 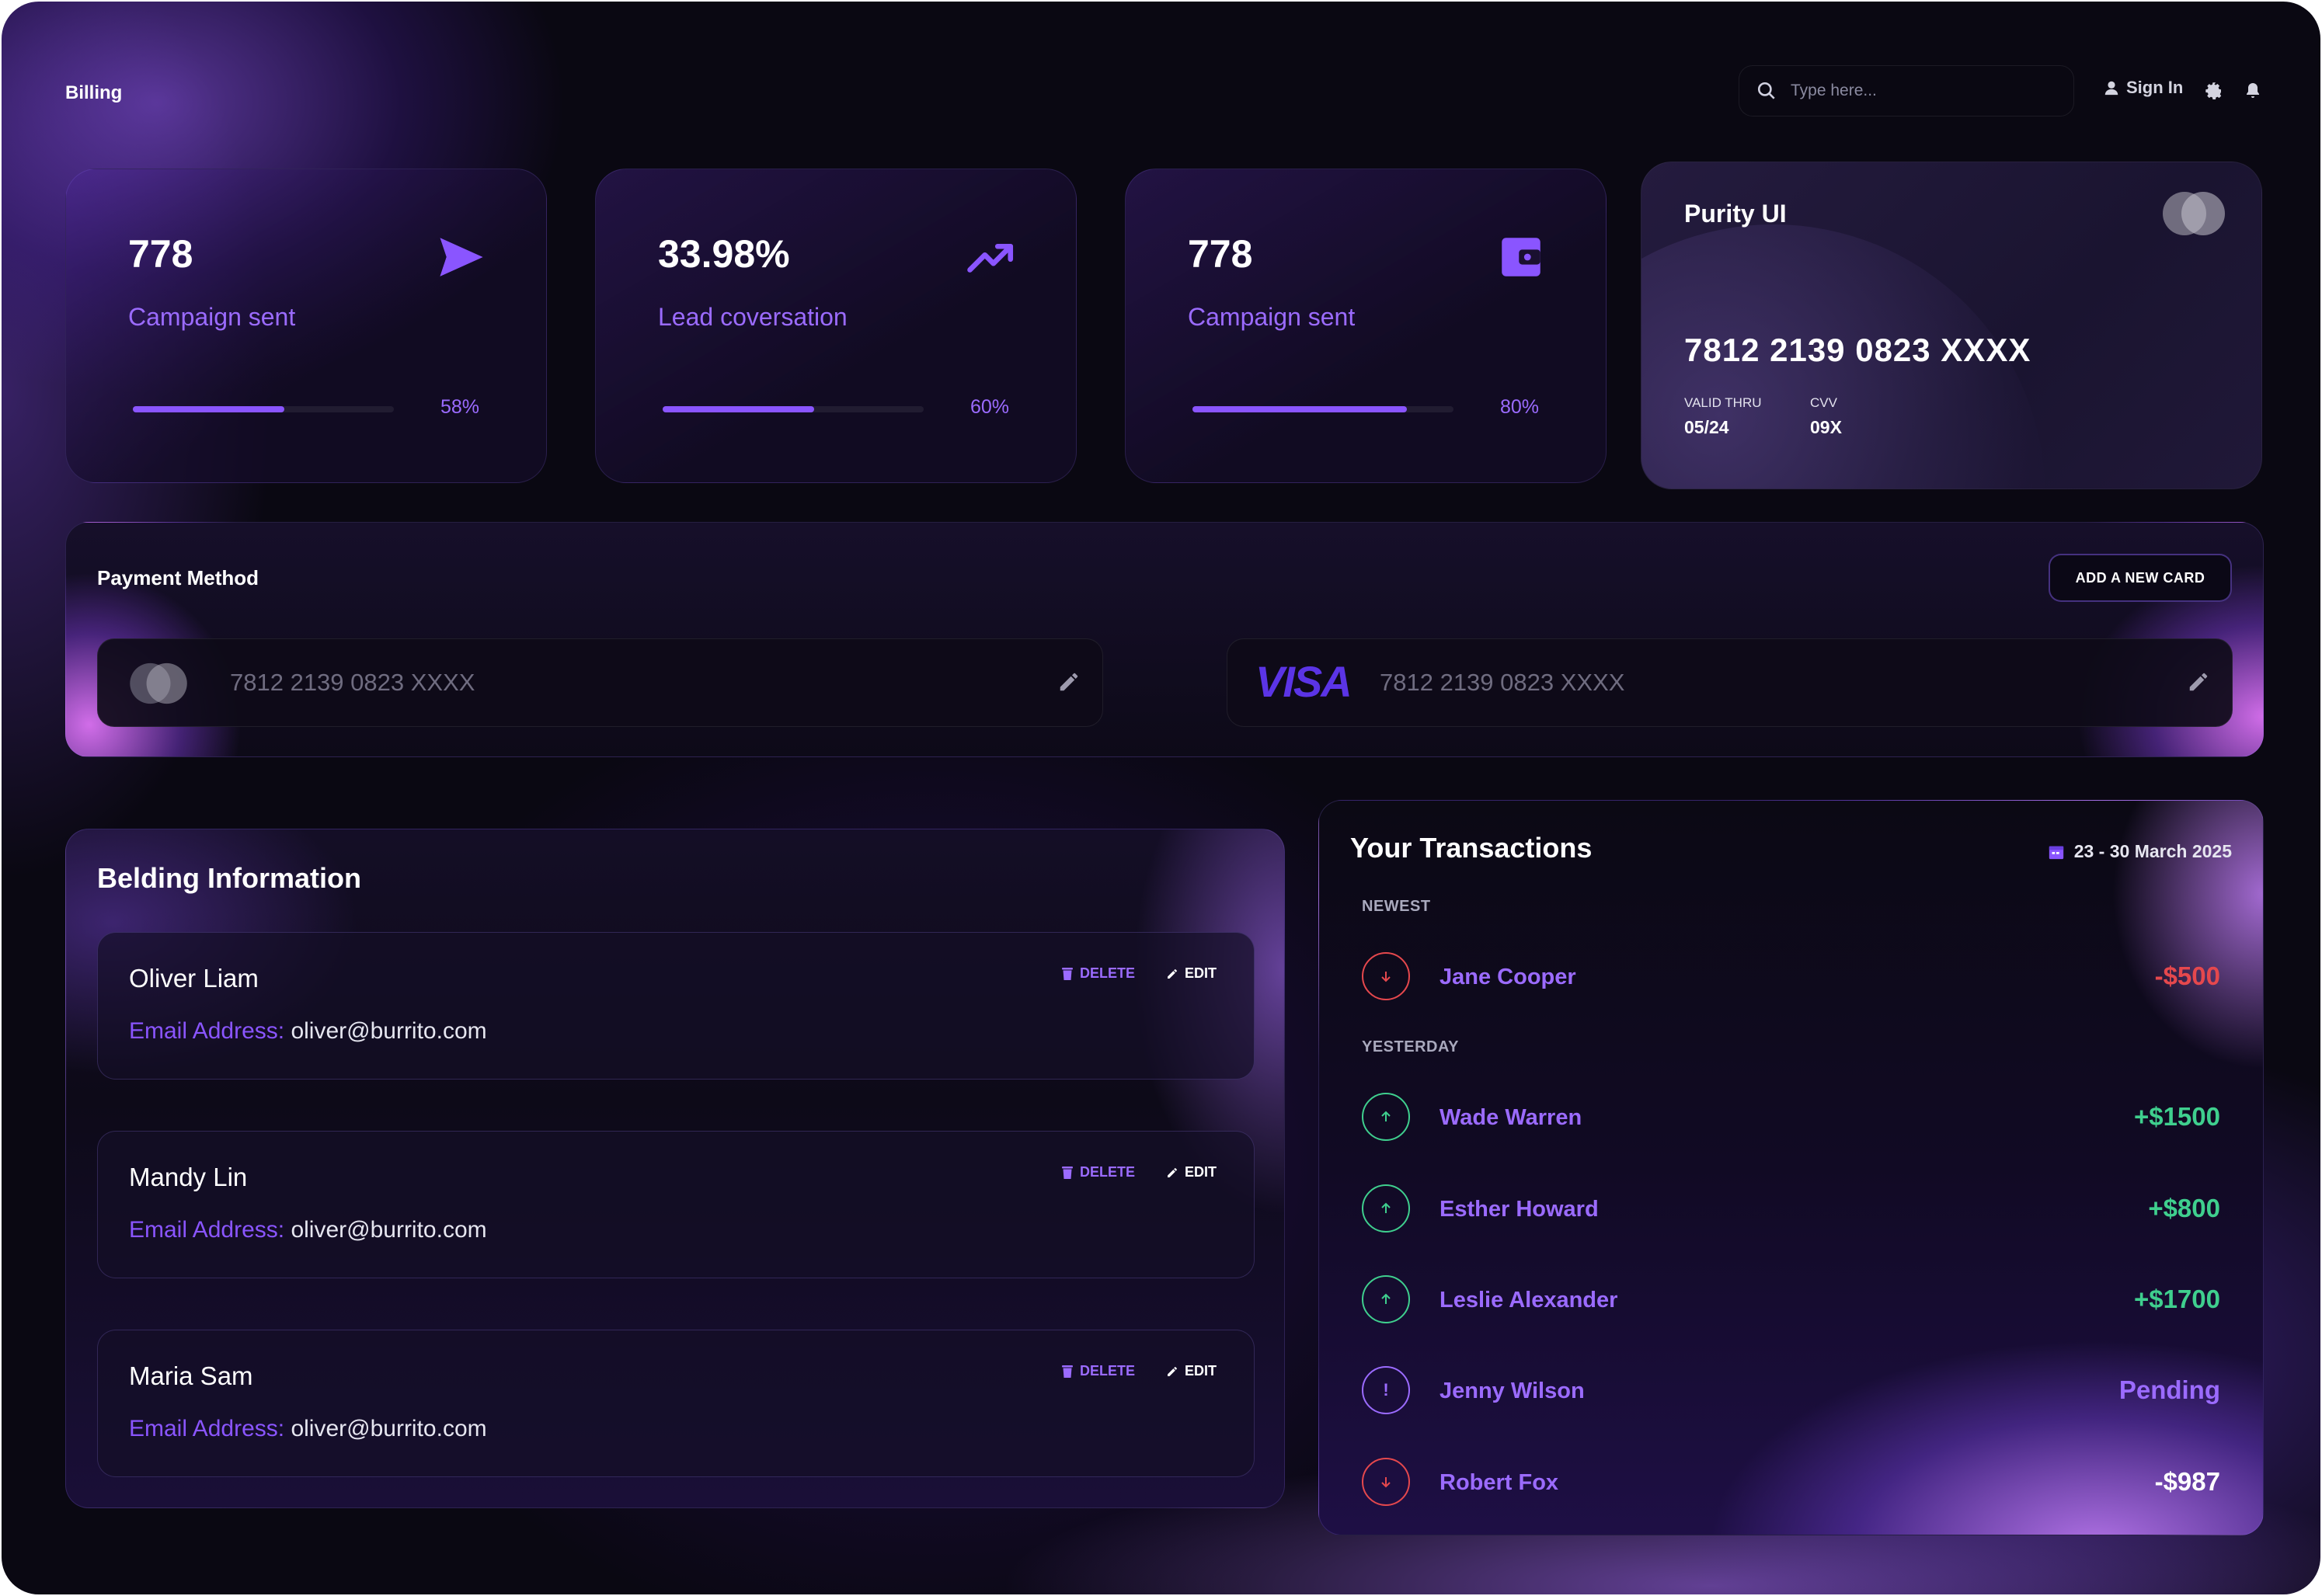 I want to click on progress-percent: 60%, so click(x=989, y=407).